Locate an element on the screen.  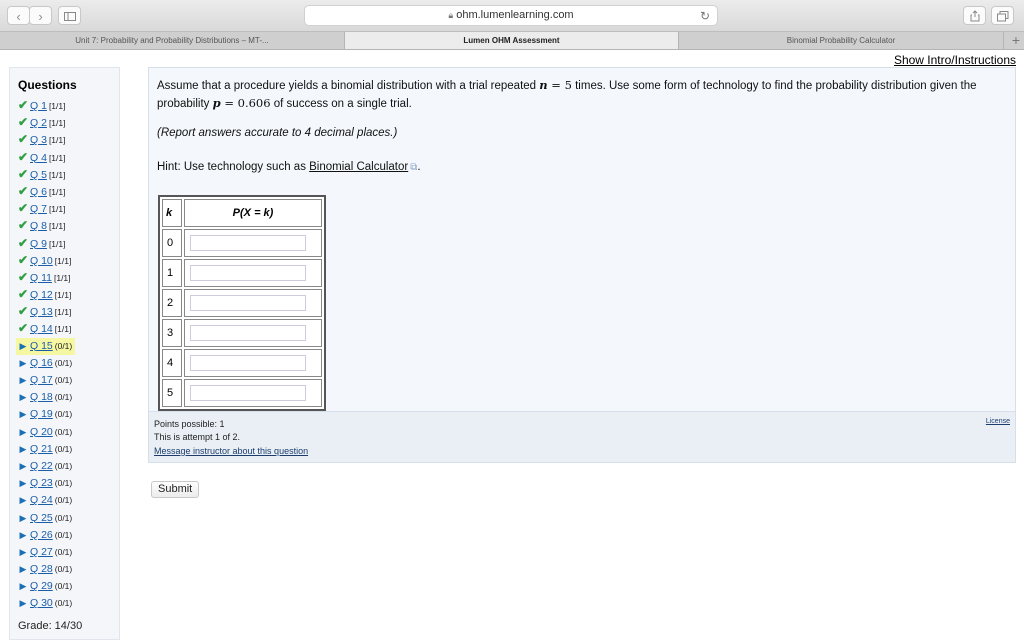
question-link: Q 28 is located at coordinates (41, 569).